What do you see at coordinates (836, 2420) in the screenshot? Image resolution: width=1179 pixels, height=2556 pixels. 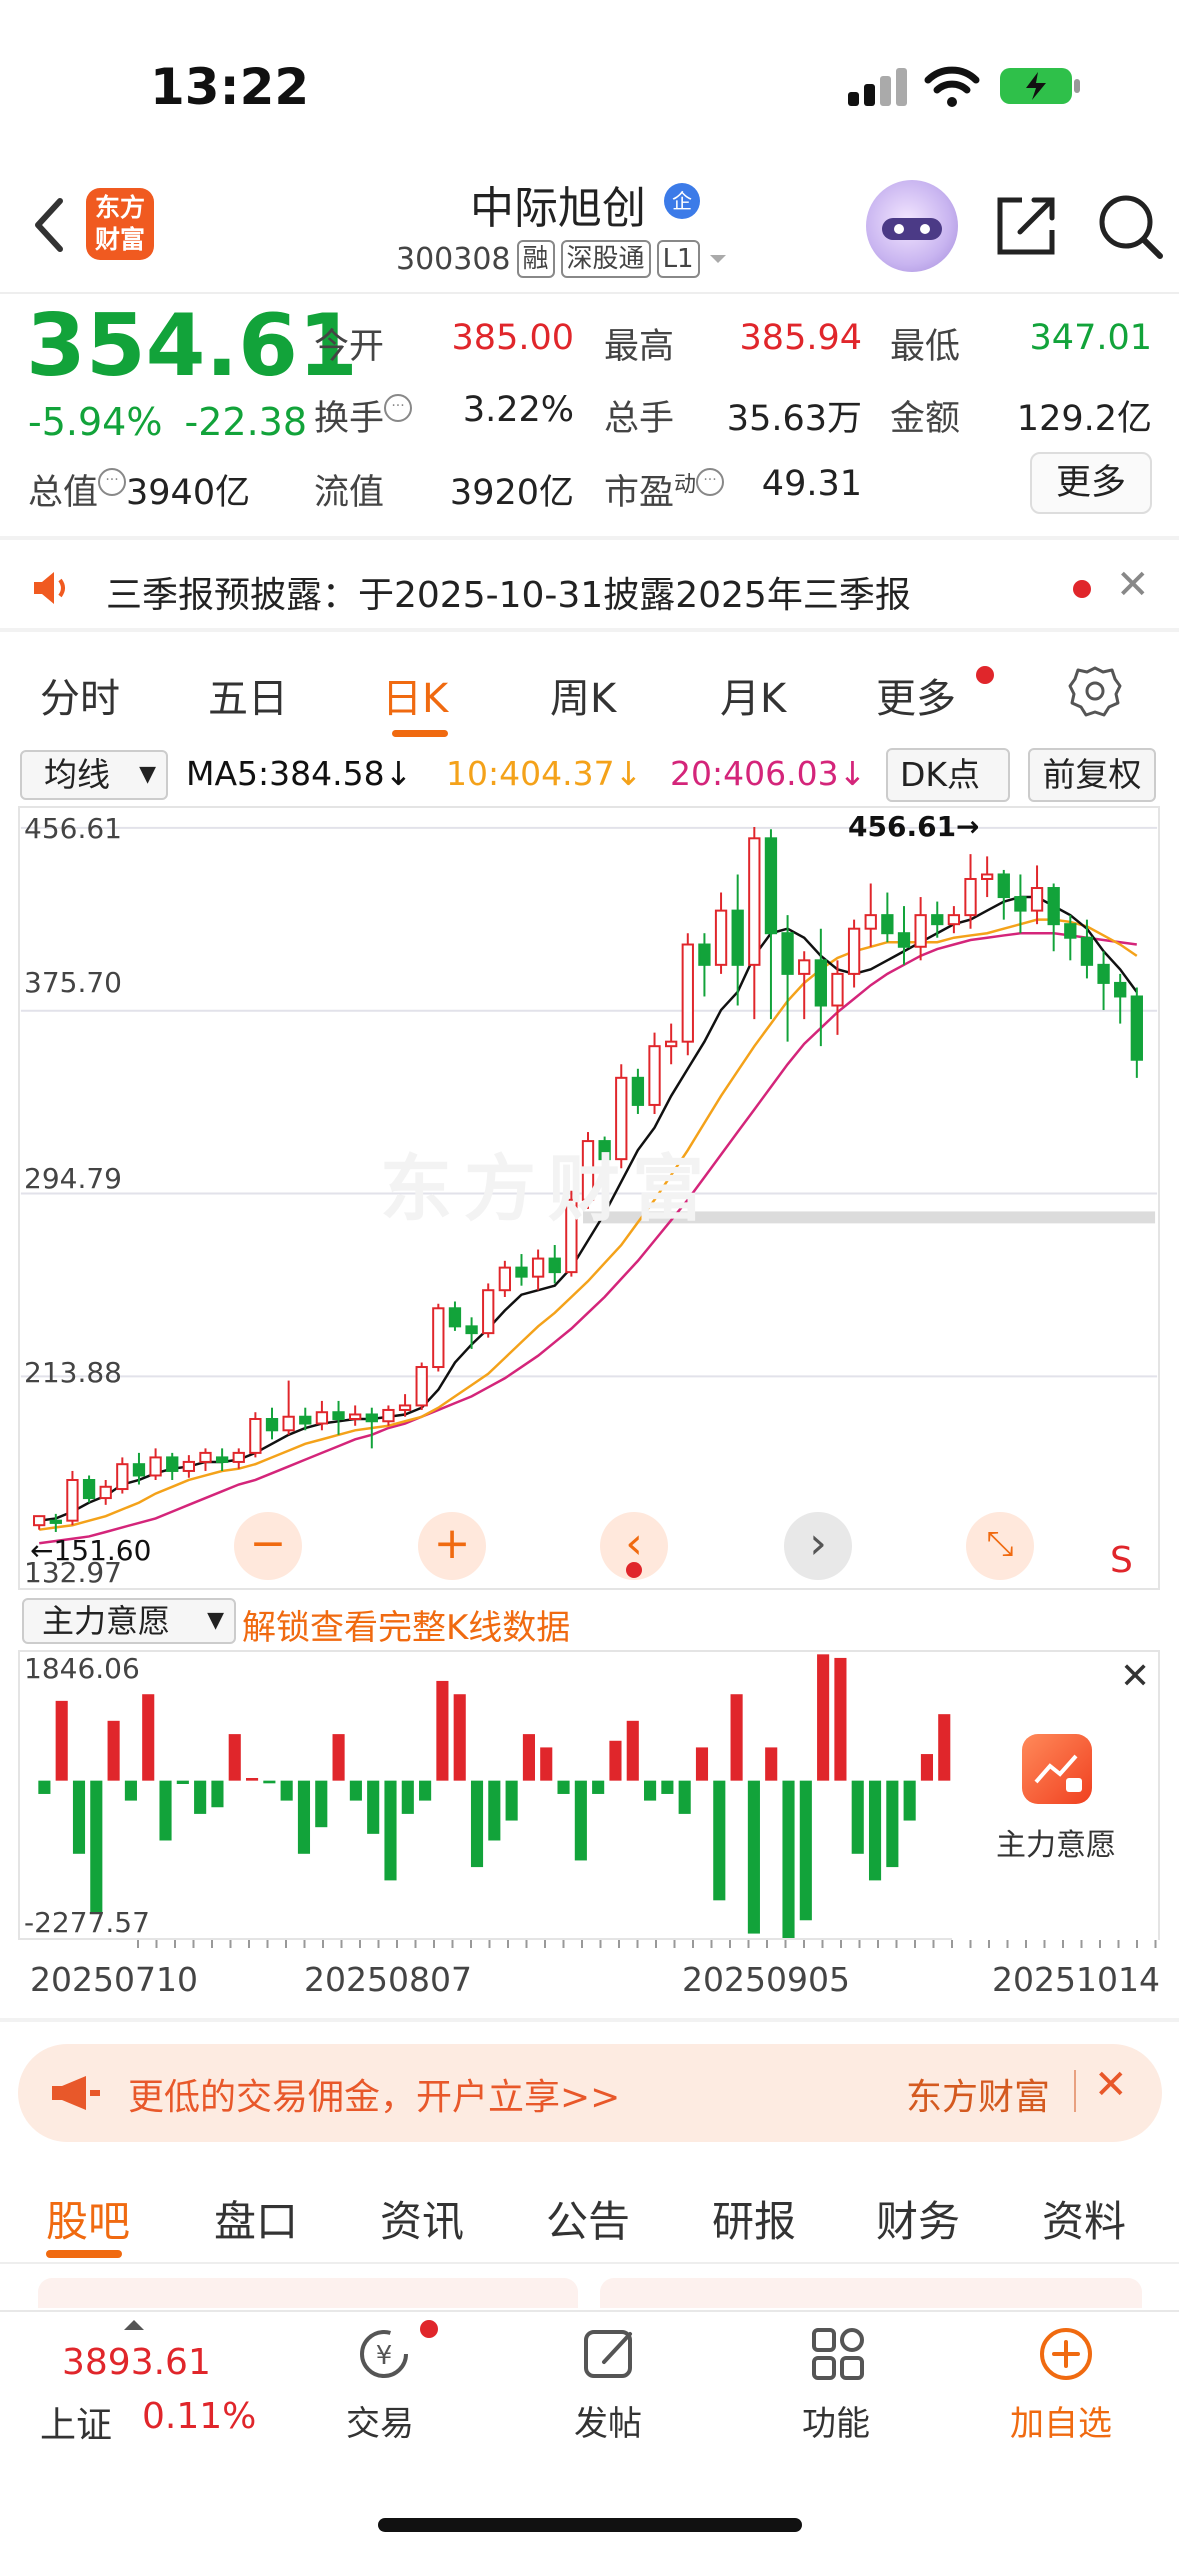 I see `nav-functions: 功能` at bounding box center [836, 2420].